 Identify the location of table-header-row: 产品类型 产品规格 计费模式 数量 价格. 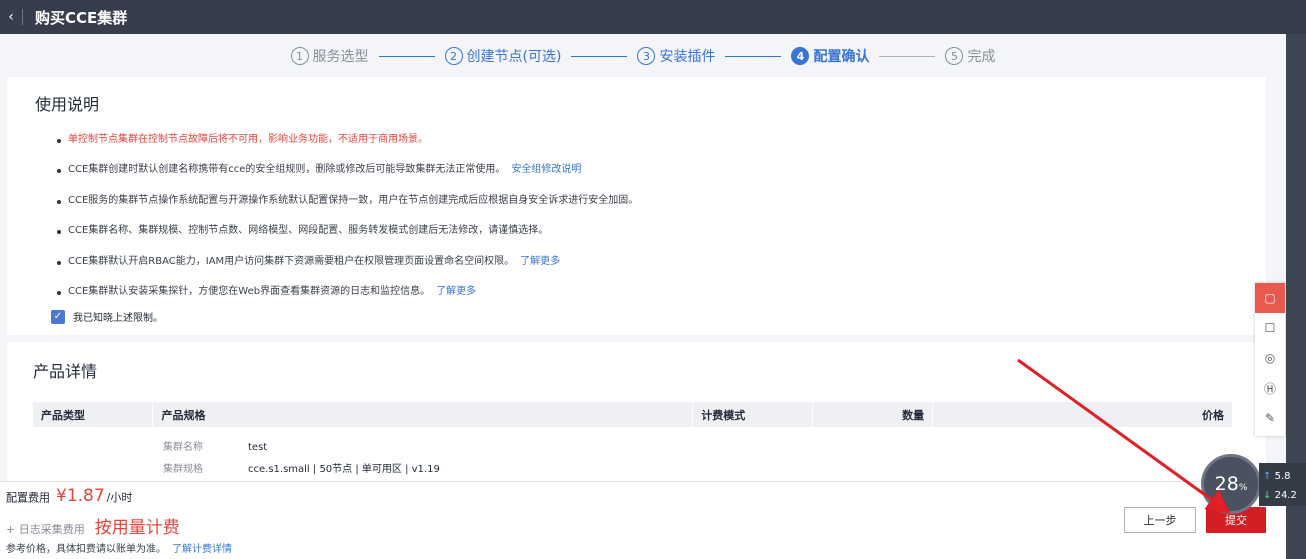
(633, 414).